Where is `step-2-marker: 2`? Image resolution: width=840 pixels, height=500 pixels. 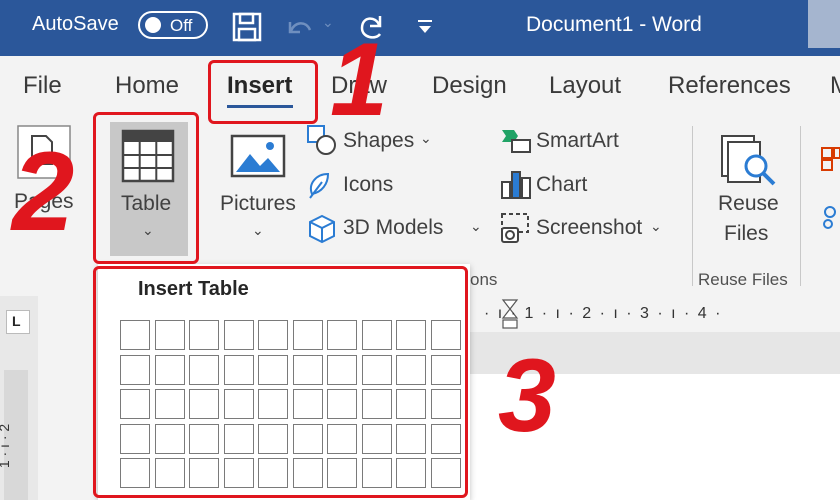
step-2-marker: 2 is located at coordinates (43, 191).